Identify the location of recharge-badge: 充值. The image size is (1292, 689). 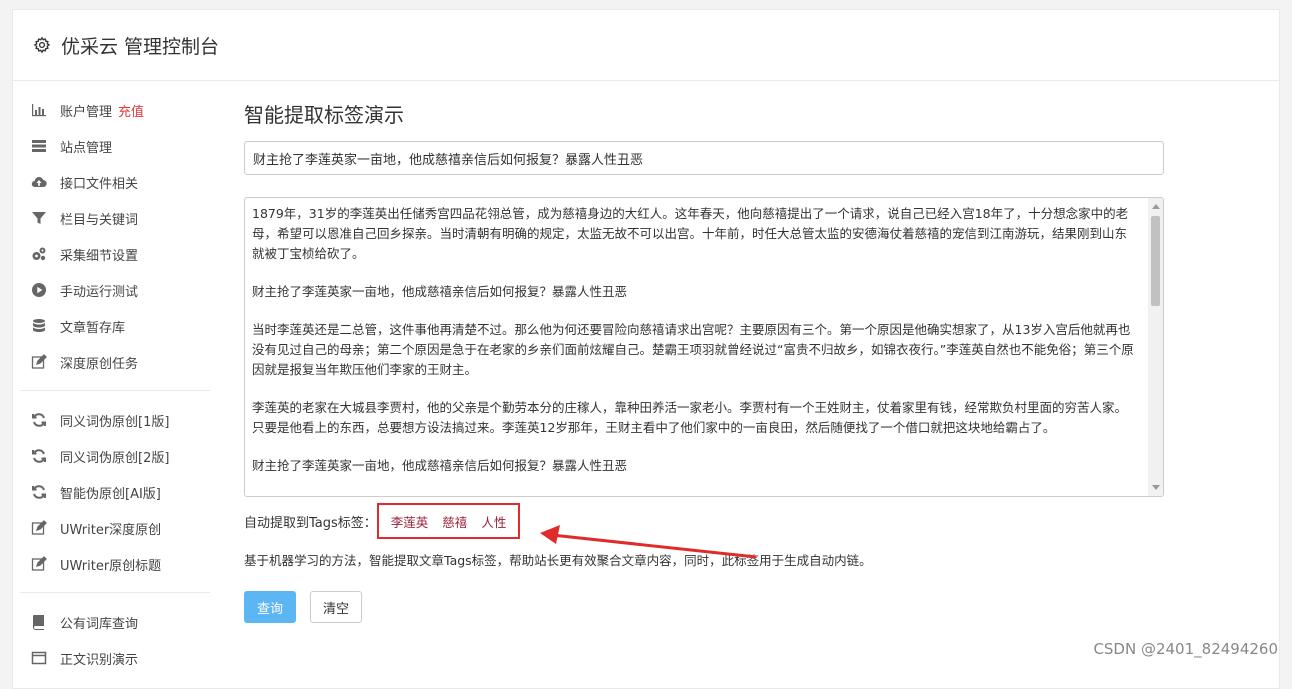
(131, 110).